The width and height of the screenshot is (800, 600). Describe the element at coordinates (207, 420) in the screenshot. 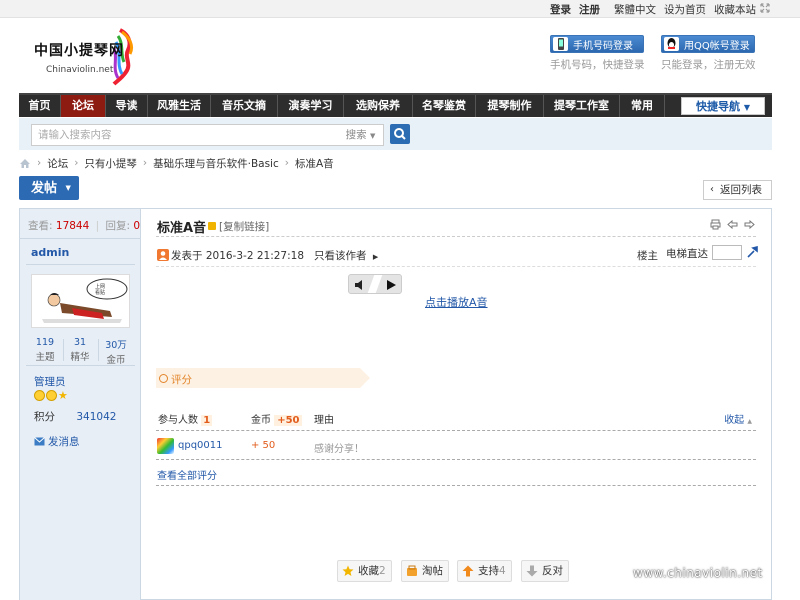

I see `participants-count: 1` at that location.